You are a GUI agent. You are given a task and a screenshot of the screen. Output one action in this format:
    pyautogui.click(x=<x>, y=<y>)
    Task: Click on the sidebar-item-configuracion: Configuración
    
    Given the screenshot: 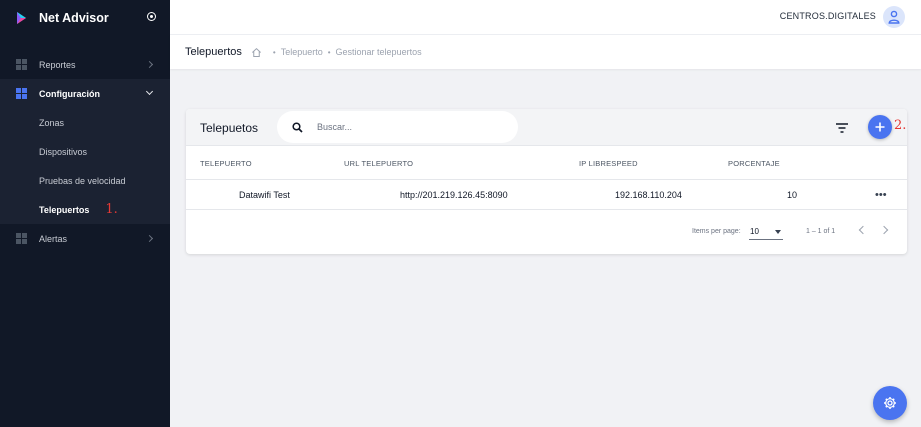 What is the action you would take?
    pyautogui.click(x=85, y=93)
    